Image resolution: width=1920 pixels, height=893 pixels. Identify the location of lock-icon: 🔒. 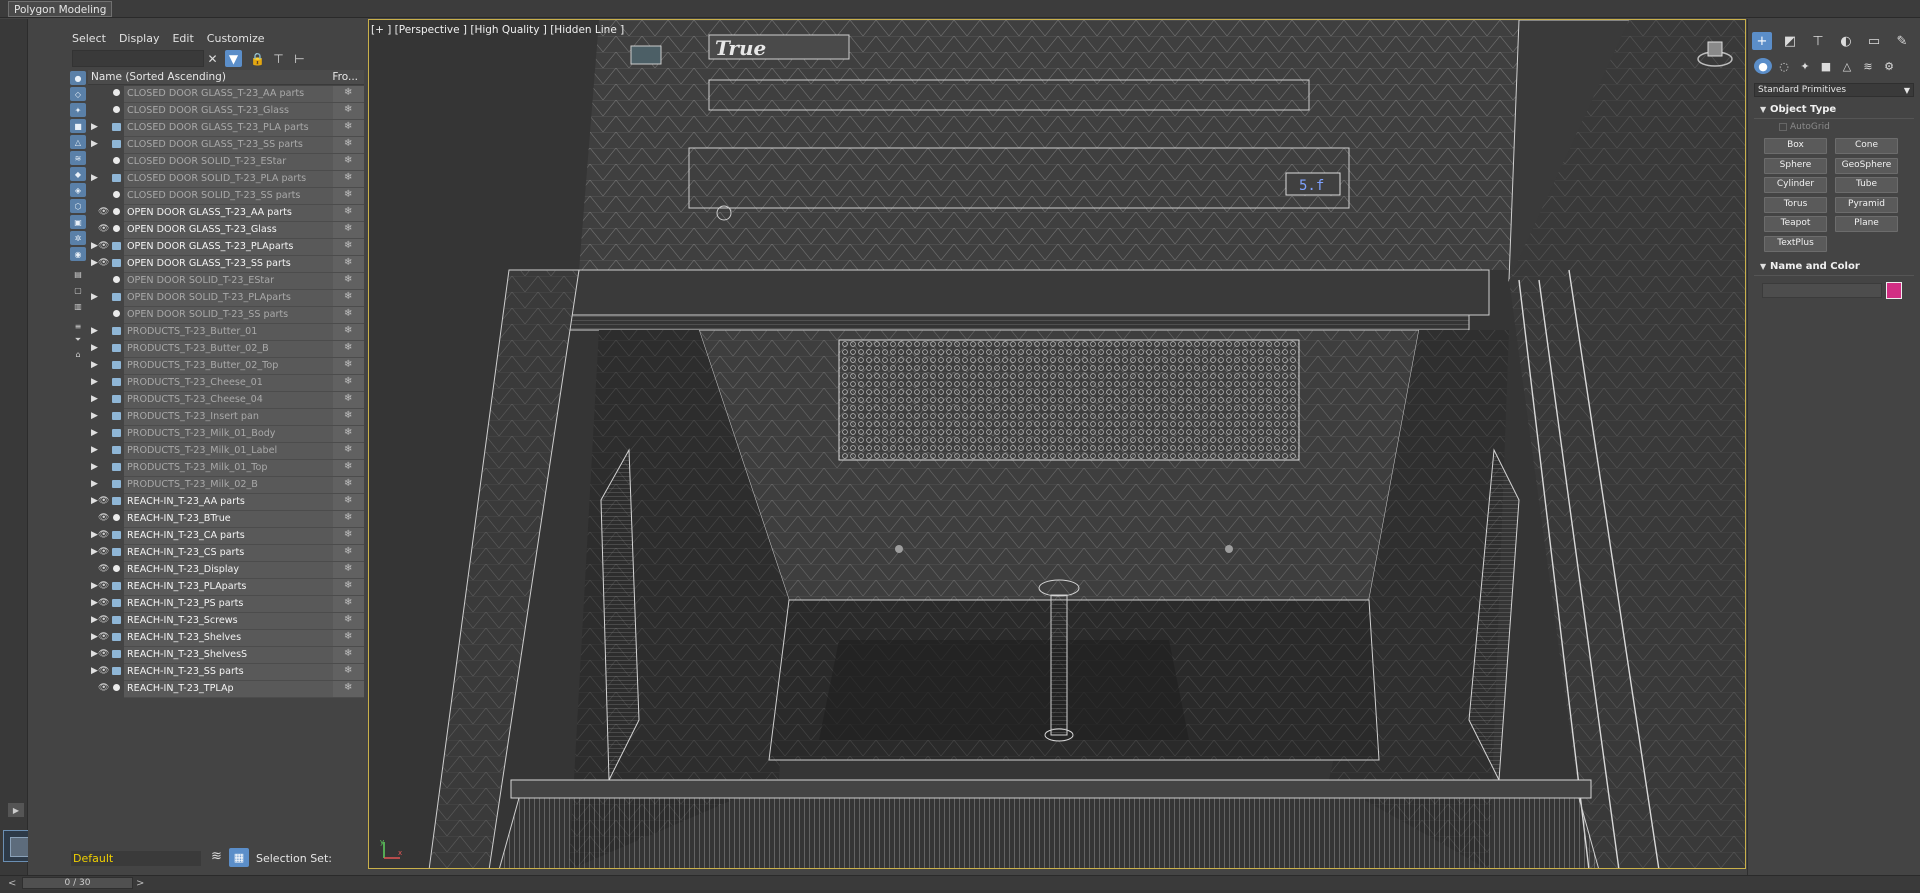
(257, 58).